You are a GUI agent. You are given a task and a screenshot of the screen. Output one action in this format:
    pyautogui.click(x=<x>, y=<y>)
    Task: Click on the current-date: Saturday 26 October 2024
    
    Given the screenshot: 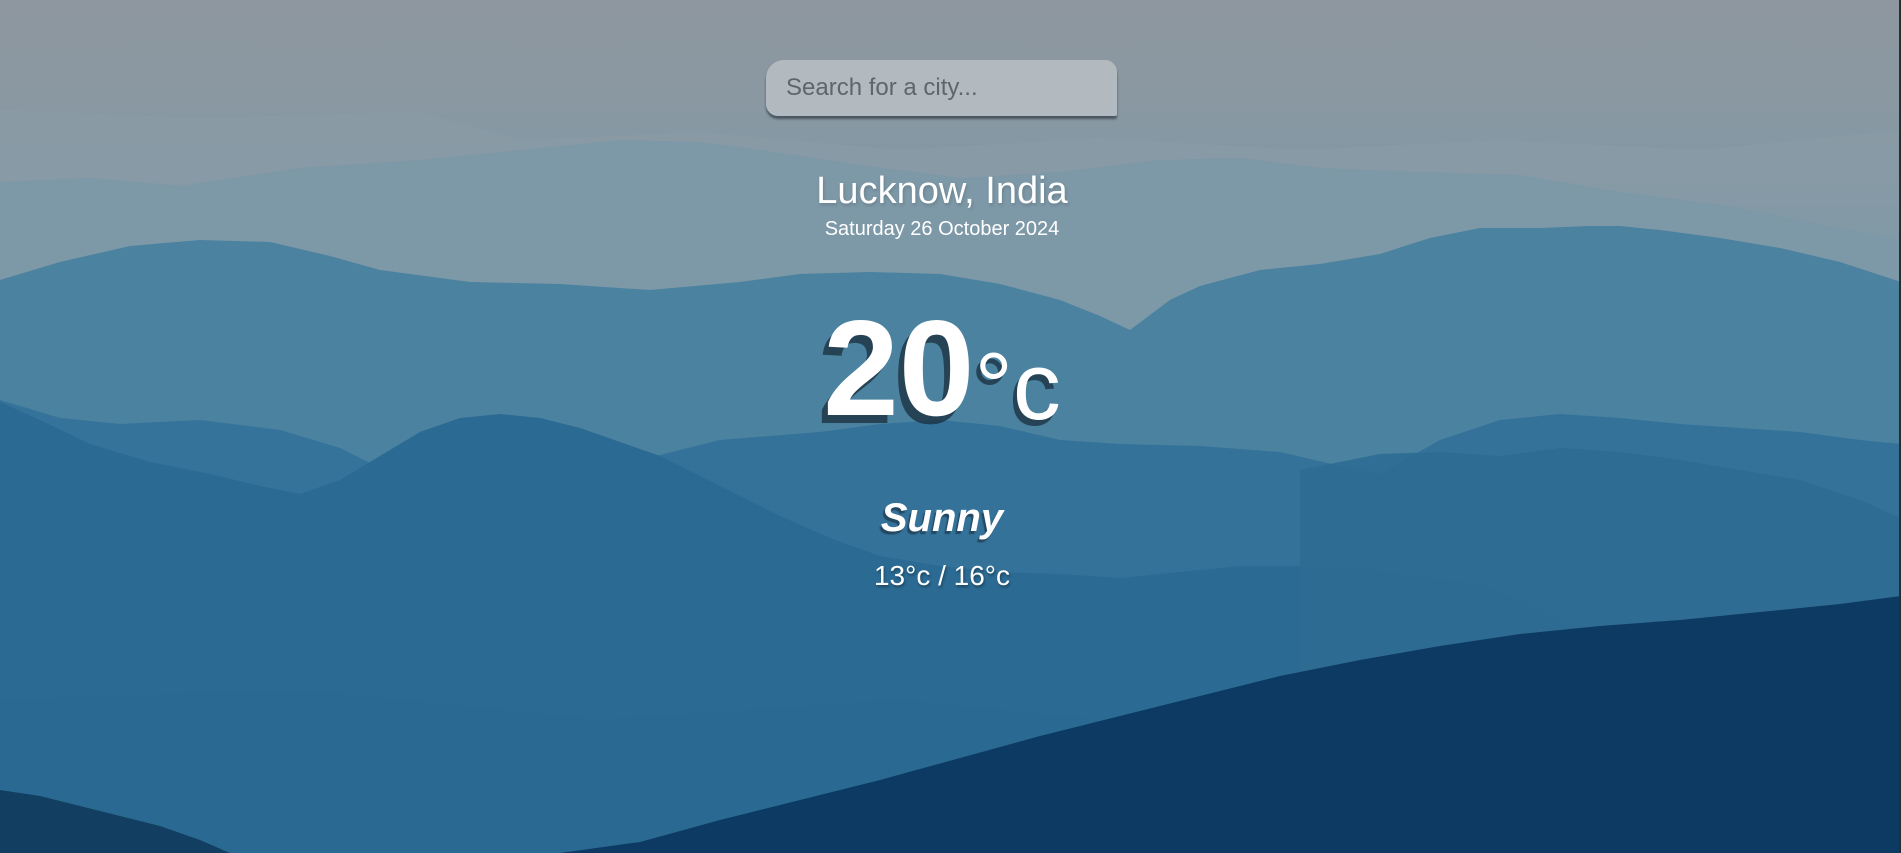 What is the action you would take?
    pyautogui.click(x=942, y=229)
    